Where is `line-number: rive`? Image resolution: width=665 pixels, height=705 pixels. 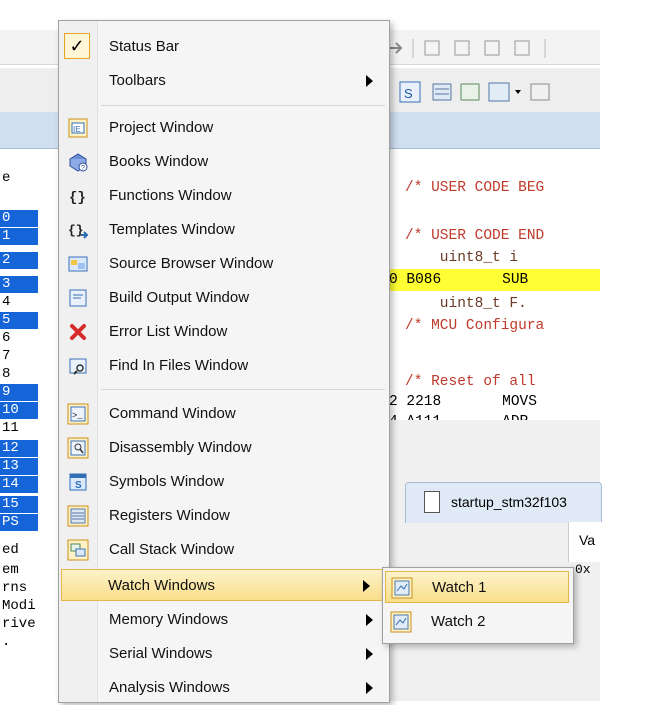
line-number: rive is located at coordinates (19, 624).